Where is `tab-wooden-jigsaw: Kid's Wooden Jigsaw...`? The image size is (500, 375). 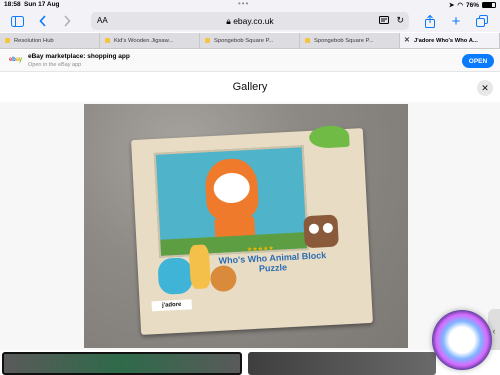 tab-wooden-jigsaw: Kid's Wooden Jigsaw... is located at coordinates (150, 40).